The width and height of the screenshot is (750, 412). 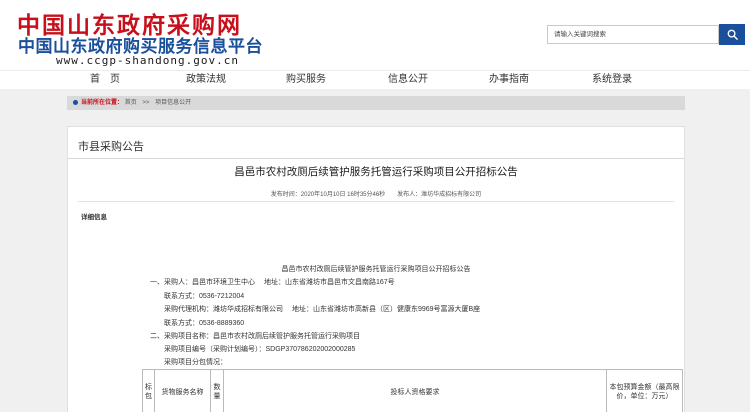 I want to click on breadcrumb: 当前所在位置： 首页 >> 项目信息公开, so click(x=376, y=103).